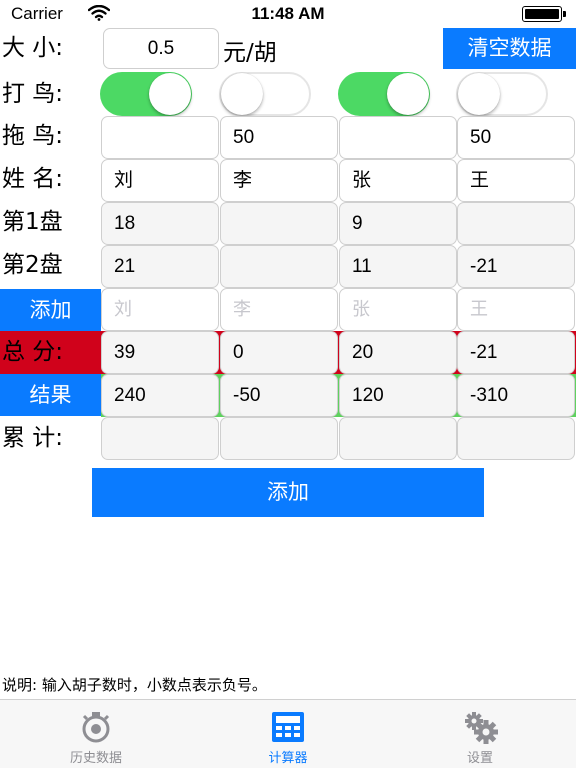 This screenshot has width=576, height=768. Describe the element at coordinates (32, 265) in the screenshot. I see `round2-label: 第2盘` at that location.